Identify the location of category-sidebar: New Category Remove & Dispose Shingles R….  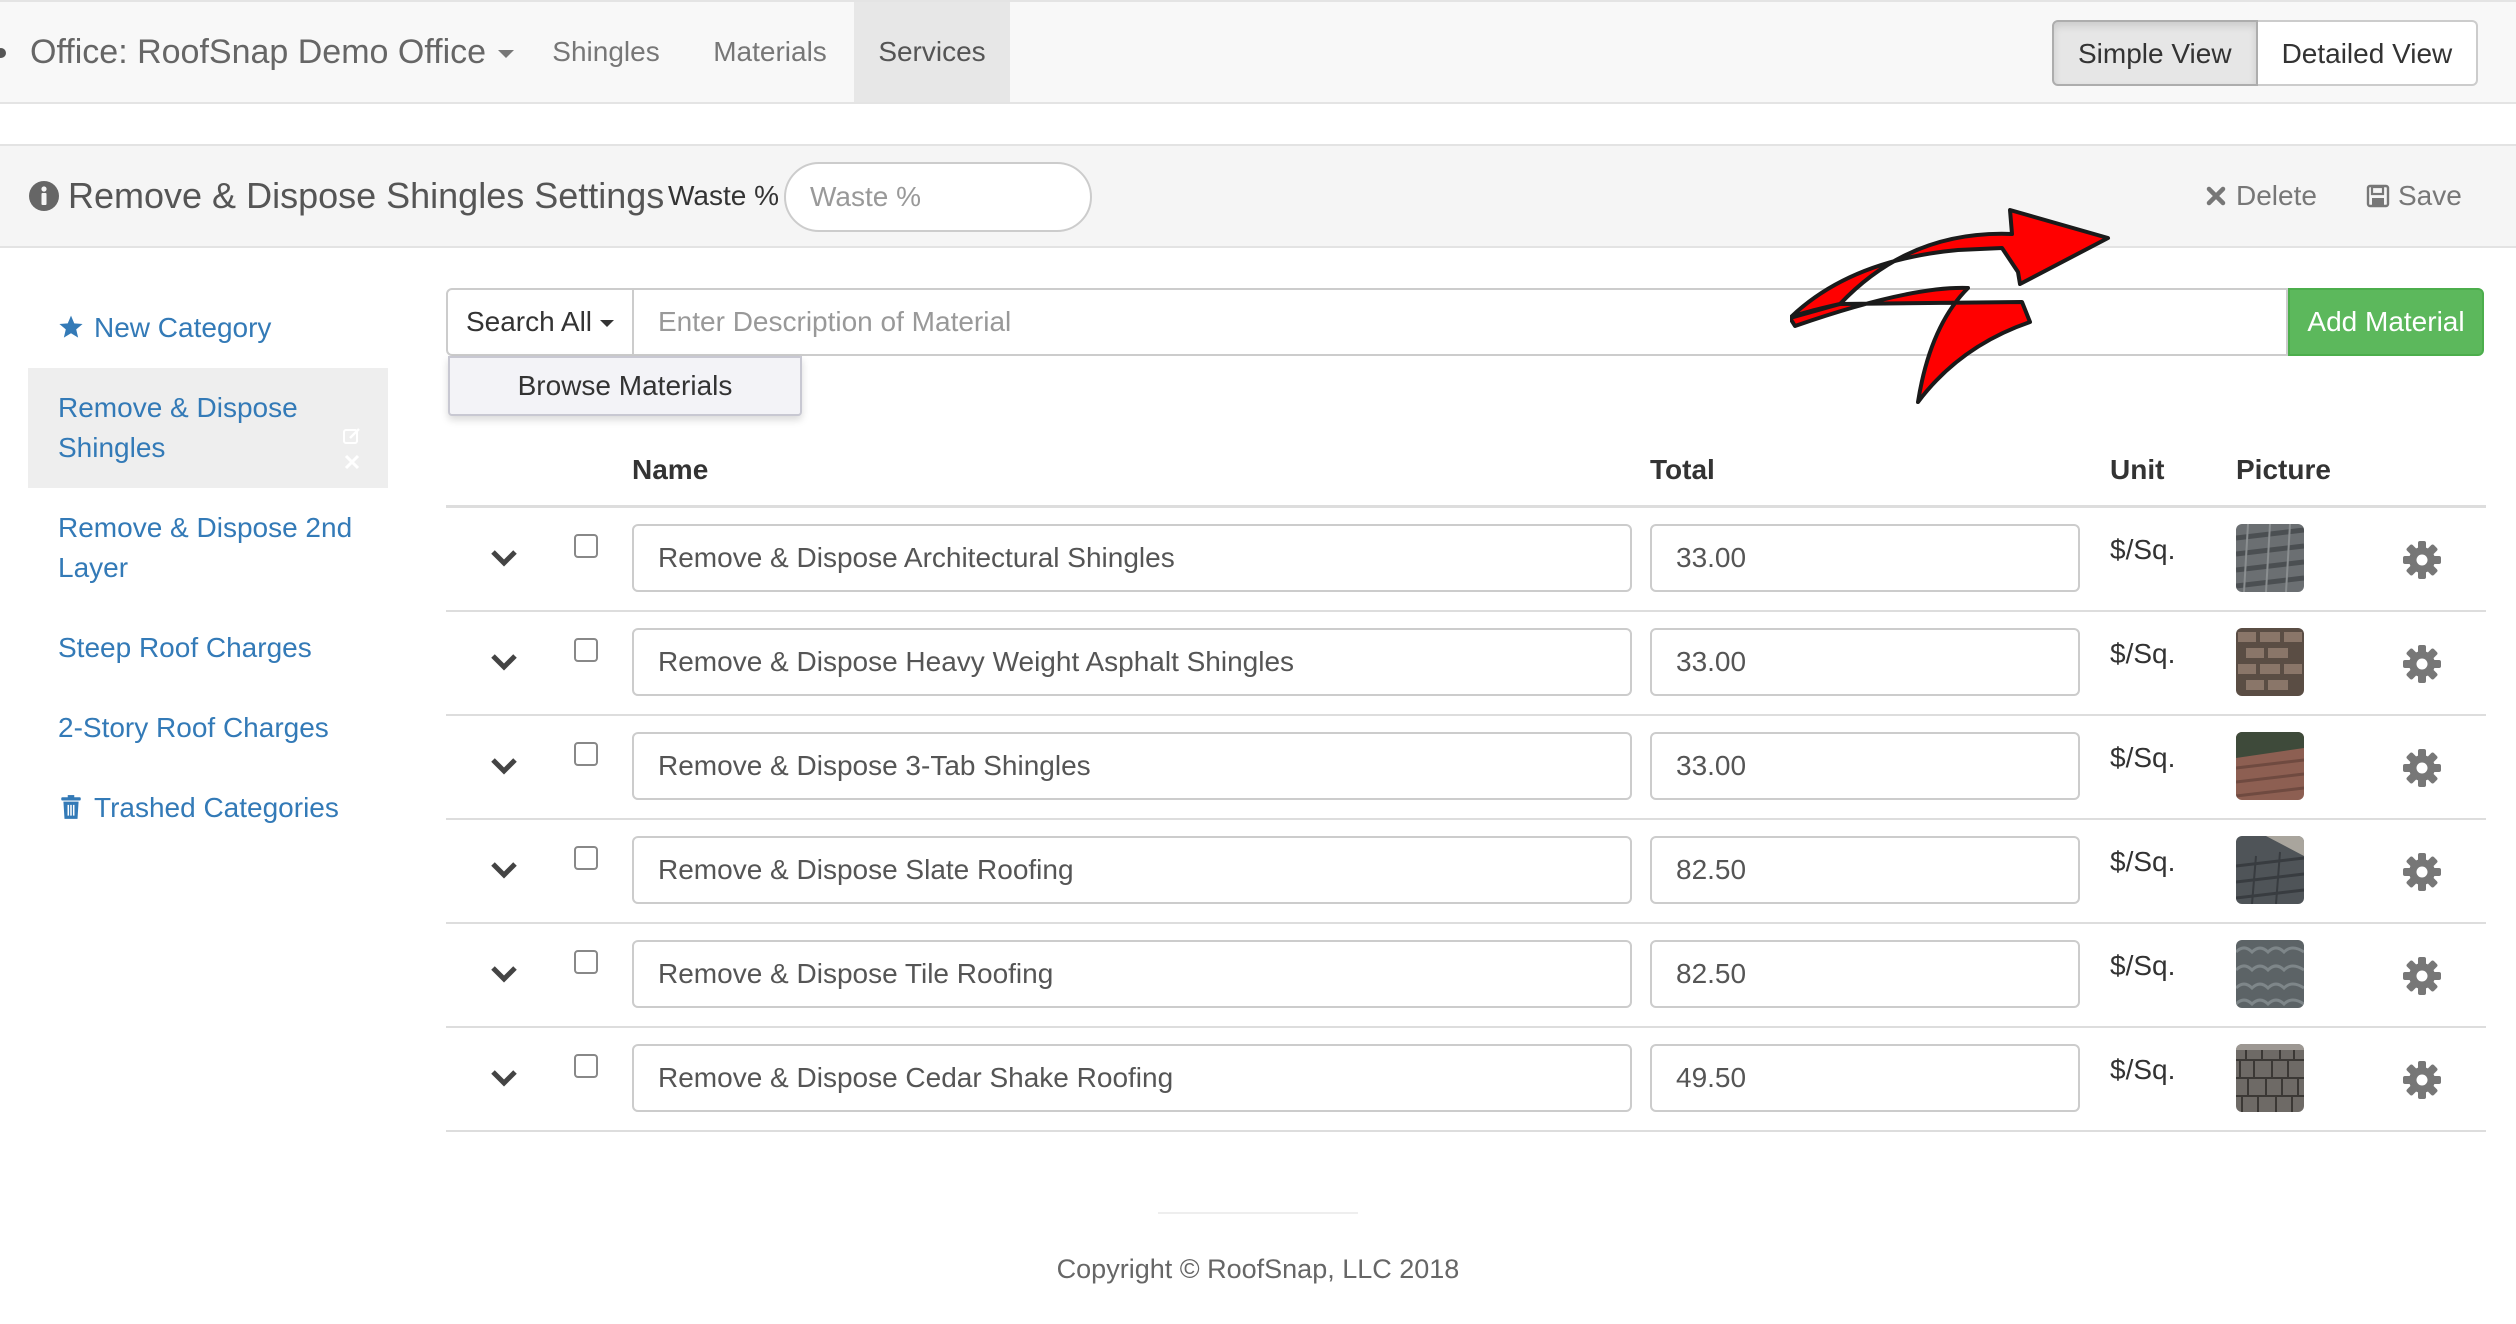
(208, 568).